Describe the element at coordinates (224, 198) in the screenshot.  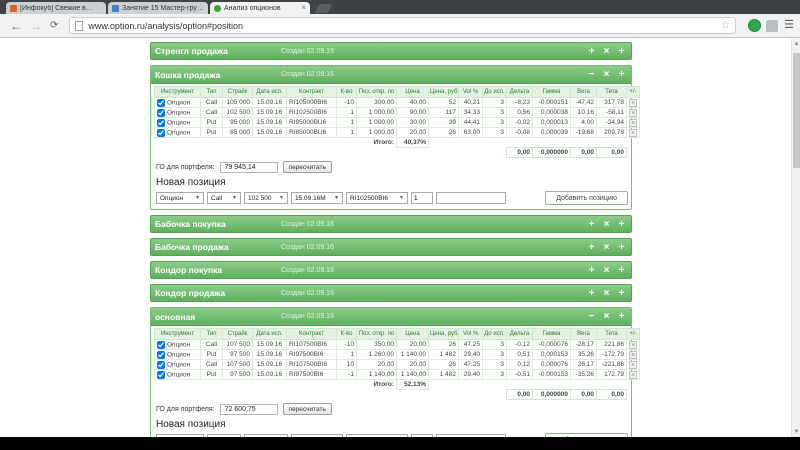
I see `type-select: Call ▼` at that location.